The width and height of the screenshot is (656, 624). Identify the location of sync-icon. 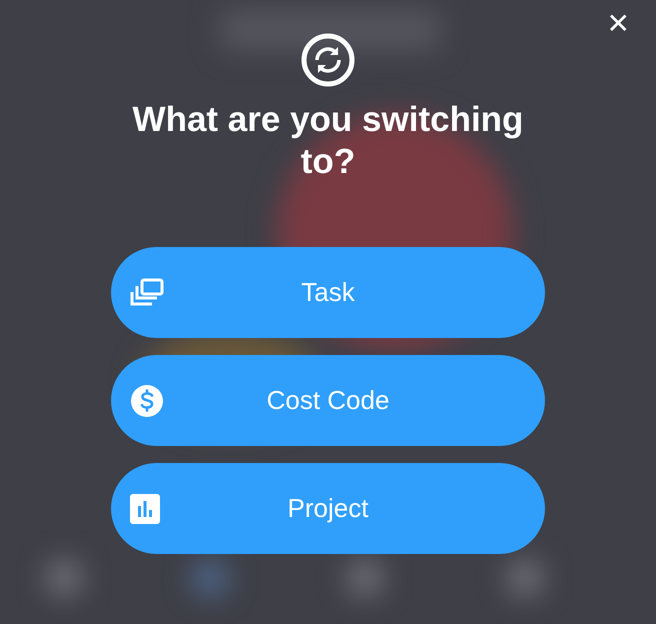
(328, 60).